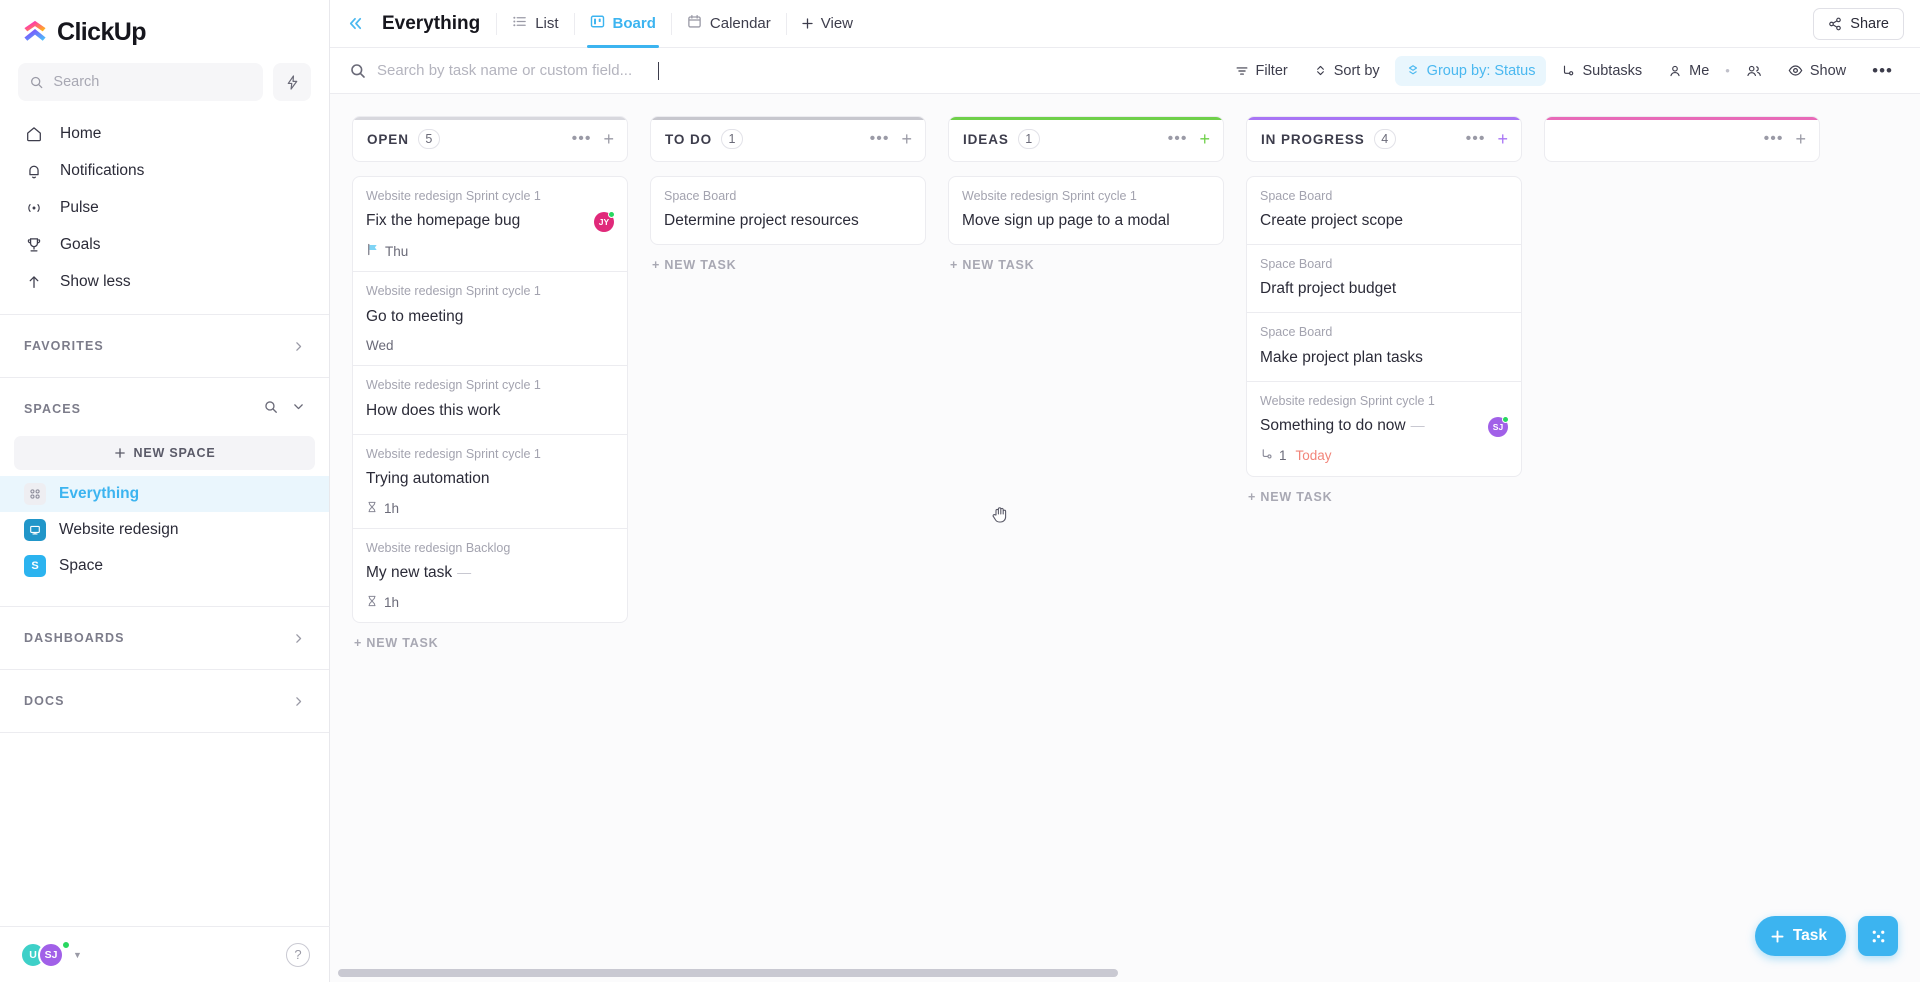 This screenshot has height=982, width=1920. Describe the element at coordinates (512, 70) in the screenshot. I see `task-search-input` at that location.